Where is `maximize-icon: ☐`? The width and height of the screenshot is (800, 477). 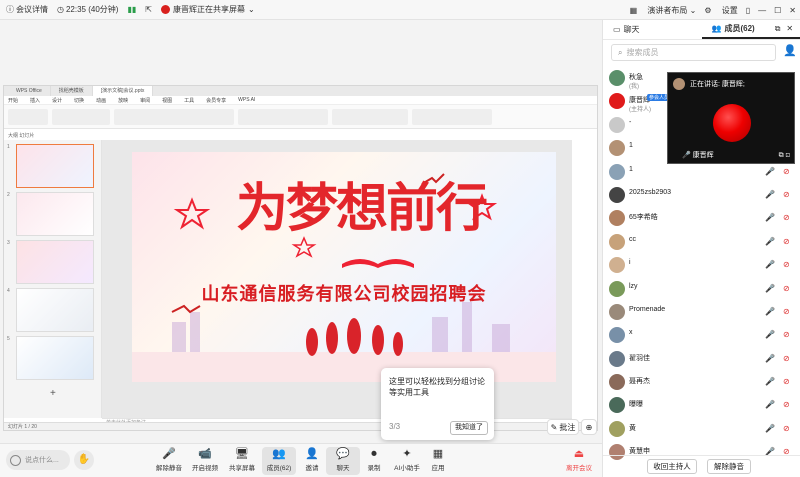 maximize-icon: ☐ is located at coordinates (777, 10).